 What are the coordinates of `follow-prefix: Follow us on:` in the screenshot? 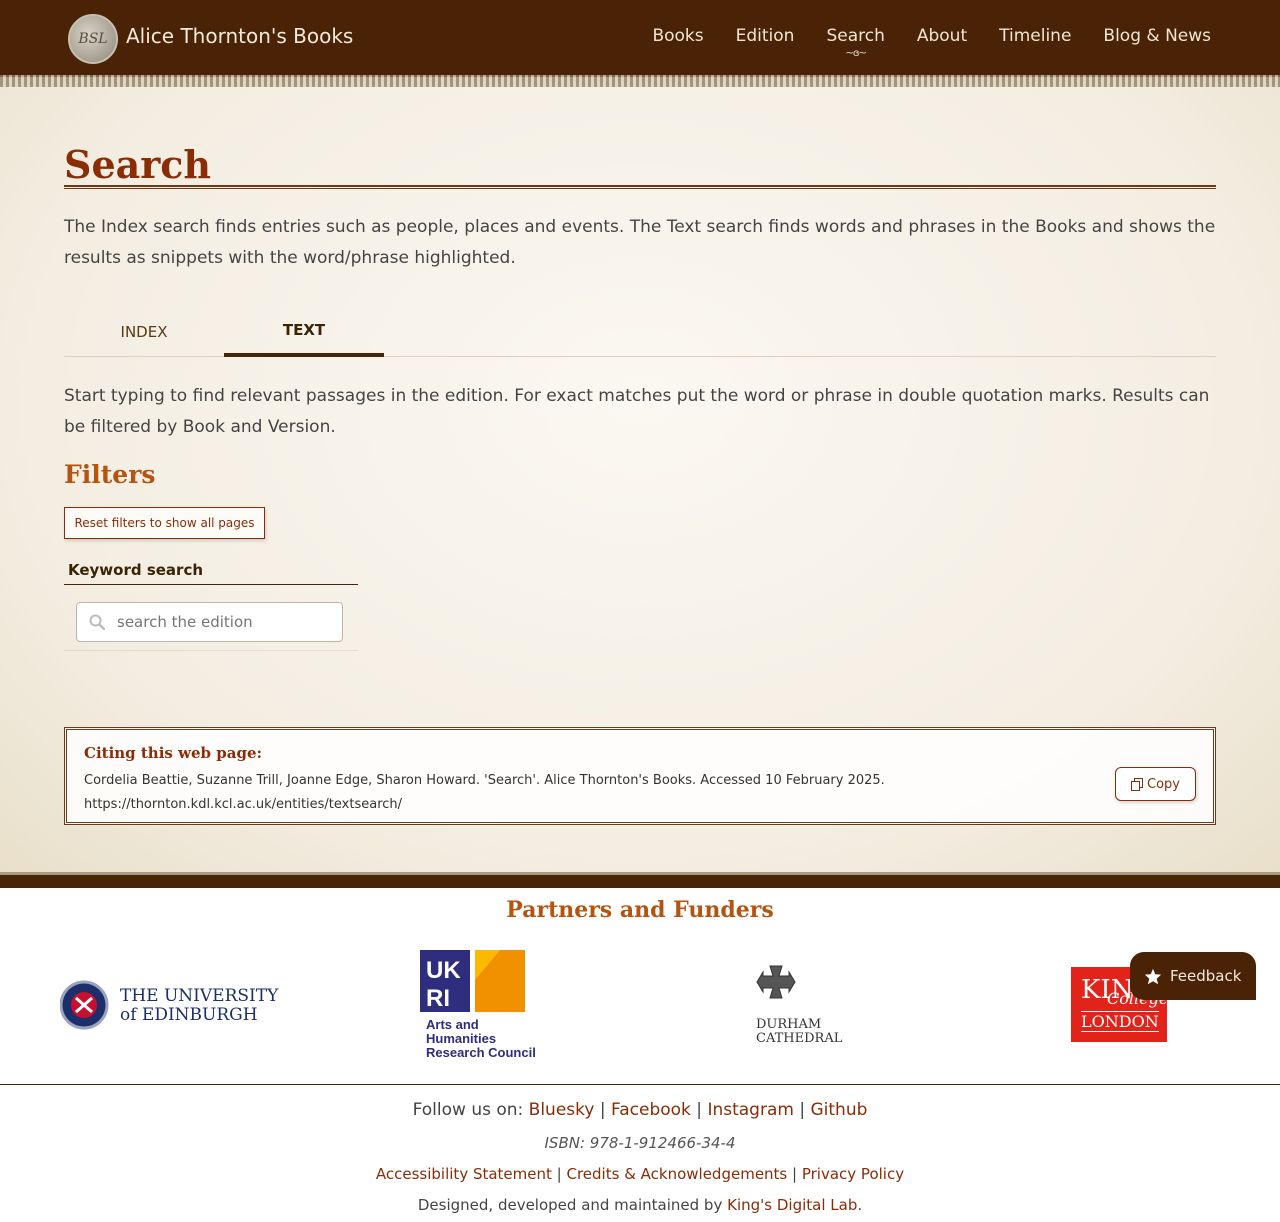 It's located at (468, 1110).